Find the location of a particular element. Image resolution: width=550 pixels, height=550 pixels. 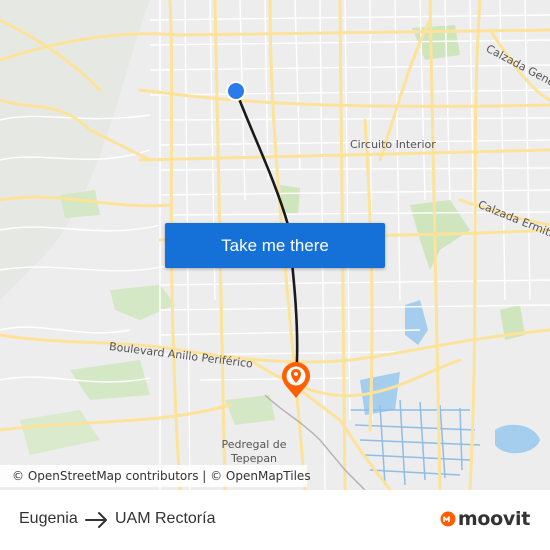

moovit-logo: moovit is located at coordinates (485, 519).